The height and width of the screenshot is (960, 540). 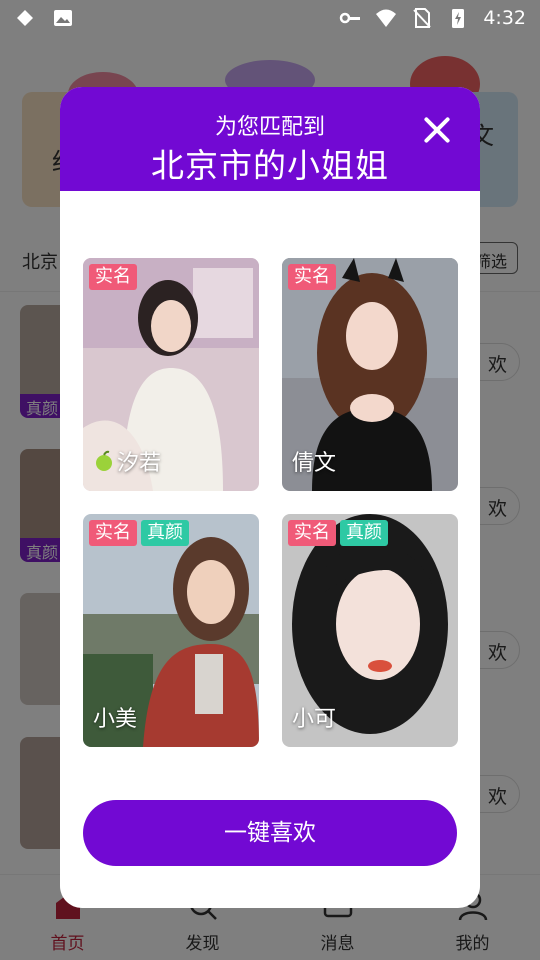 What do you see at coordinates (437, 130) in the screenshot?
I see `close-icon` at bounding box center [437, 130].